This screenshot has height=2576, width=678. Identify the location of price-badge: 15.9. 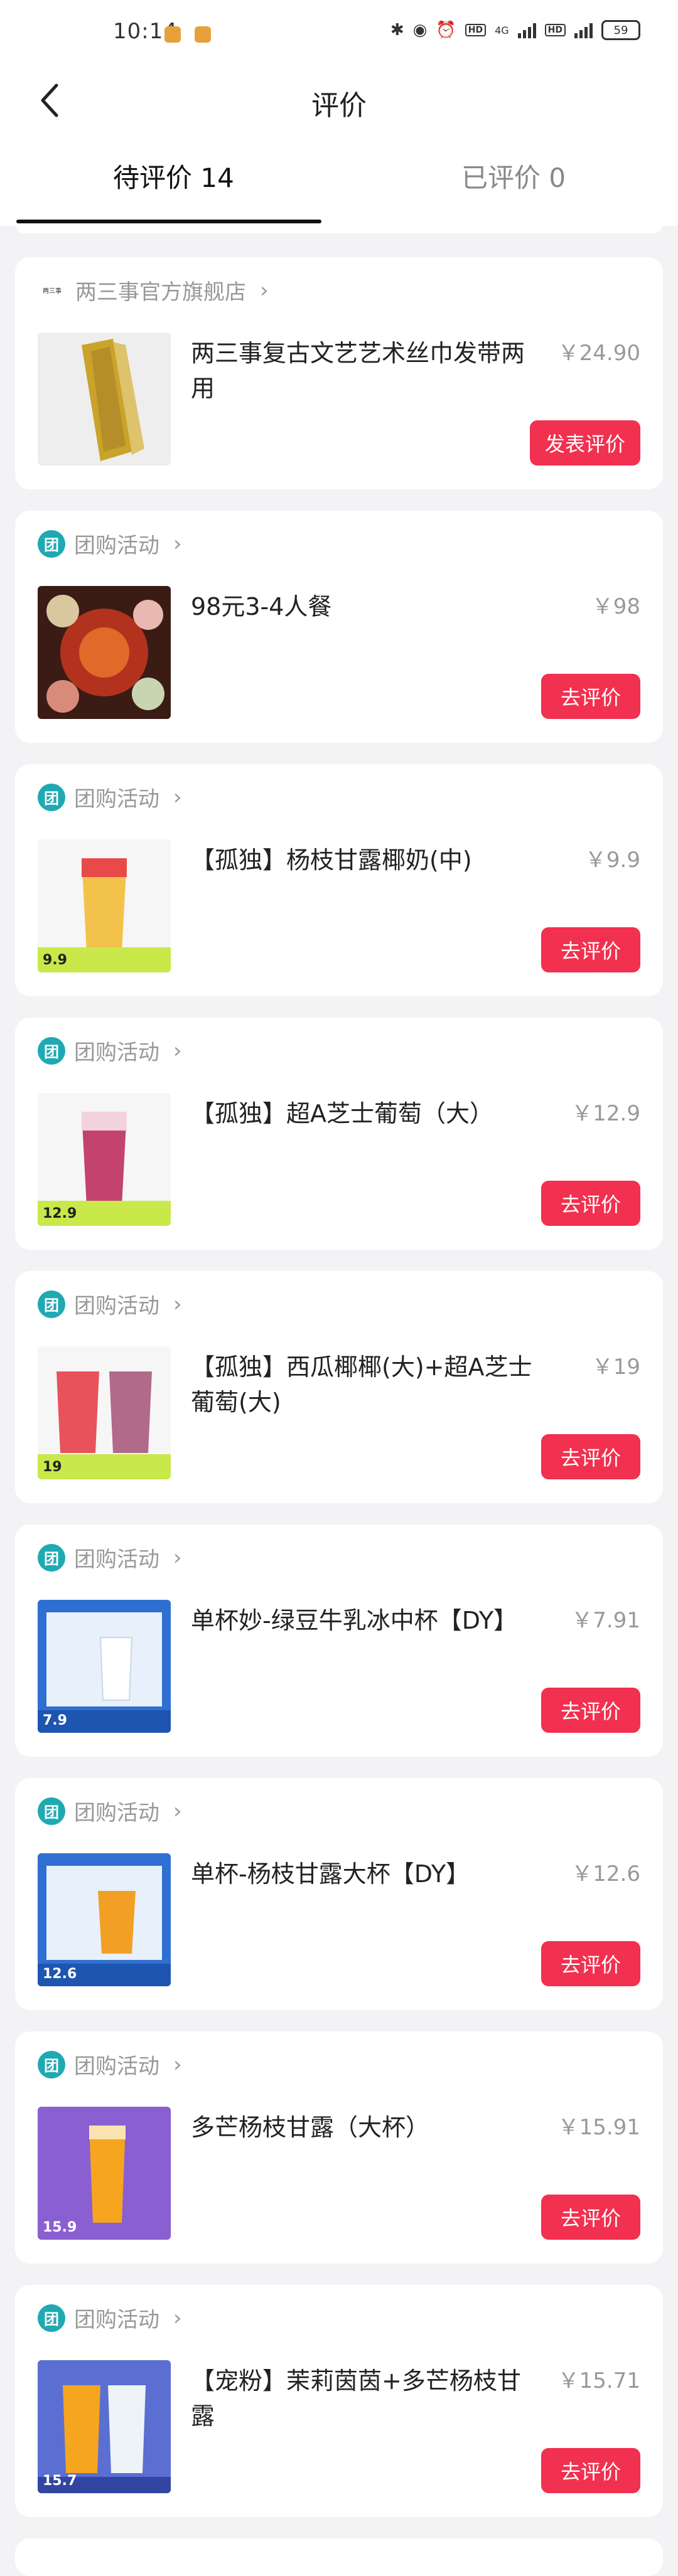
(60, 2227).